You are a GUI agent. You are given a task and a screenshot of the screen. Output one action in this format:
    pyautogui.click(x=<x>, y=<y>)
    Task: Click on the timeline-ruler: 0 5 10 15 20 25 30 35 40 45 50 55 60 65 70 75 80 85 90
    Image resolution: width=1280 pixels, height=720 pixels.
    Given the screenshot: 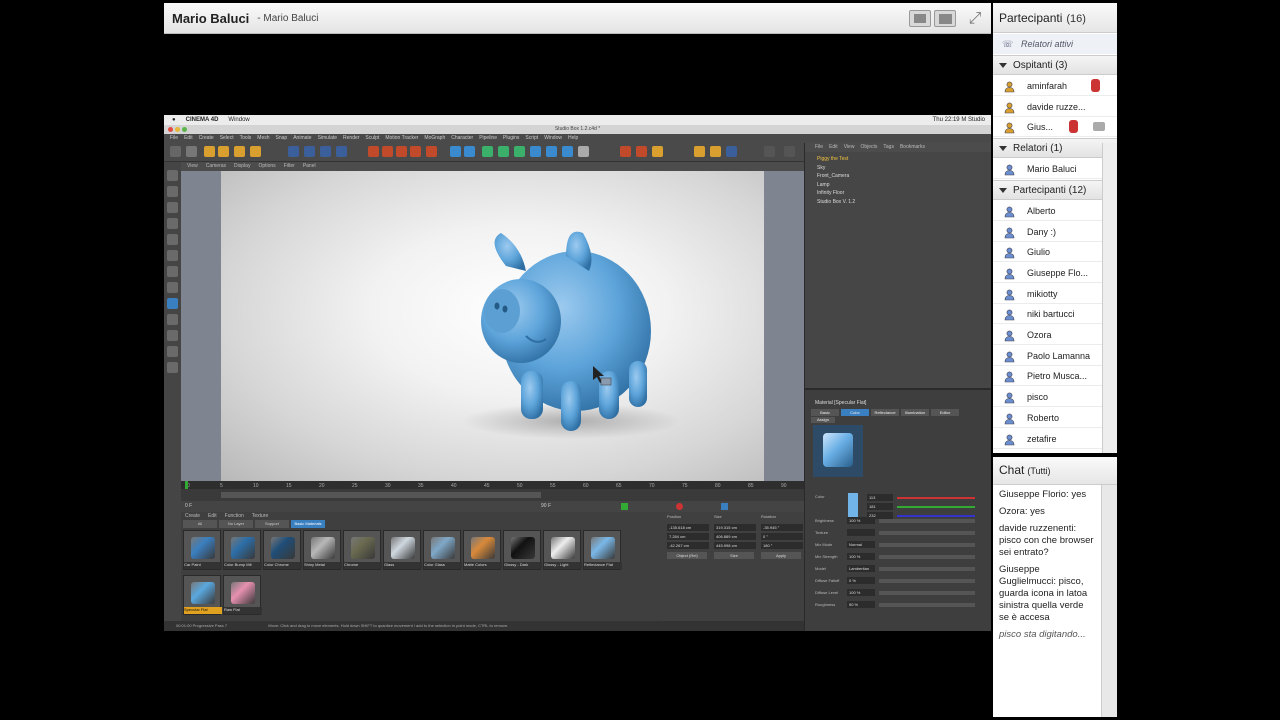 What is the action you would take?
    pyautogui.click(x=492, y=491)
    